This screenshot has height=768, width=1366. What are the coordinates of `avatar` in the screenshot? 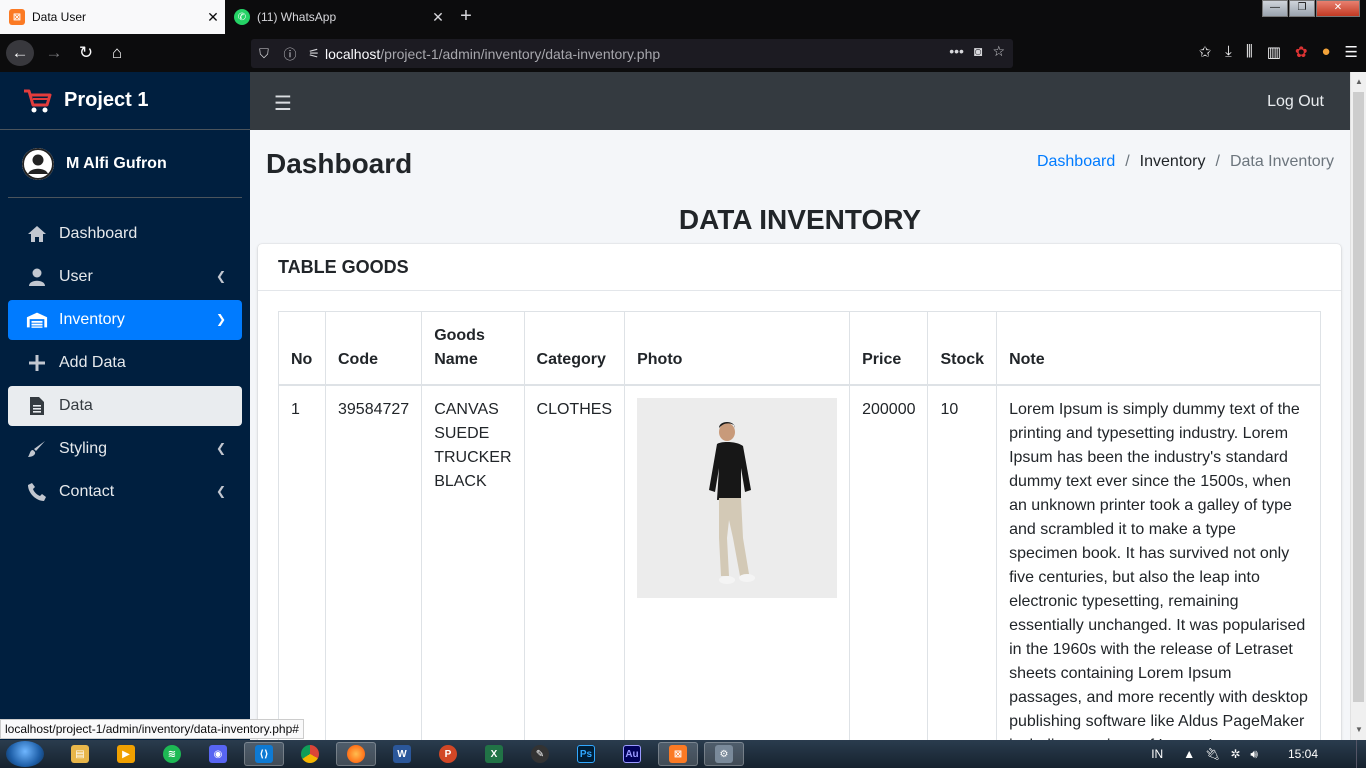 It's located at (38, 163).